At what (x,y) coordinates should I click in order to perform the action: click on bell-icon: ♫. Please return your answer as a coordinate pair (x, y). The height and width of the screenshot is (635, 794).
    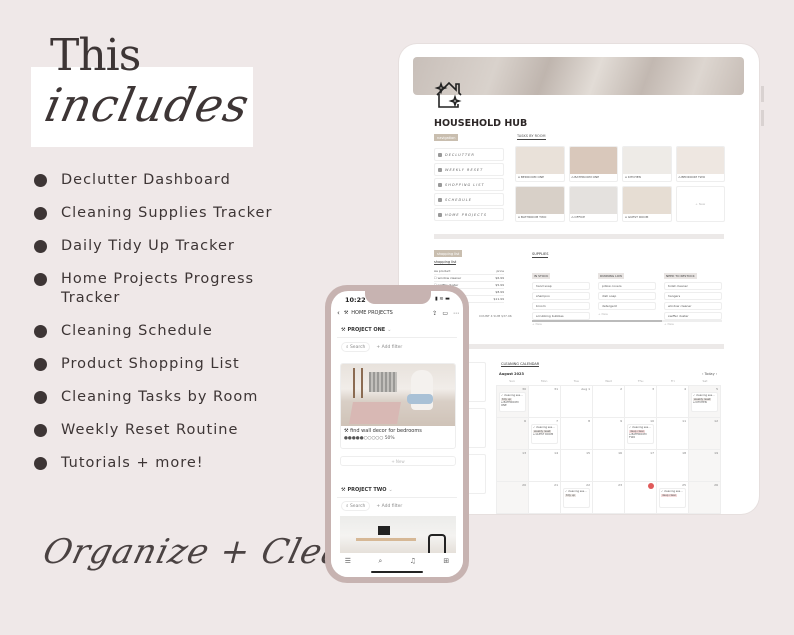
    Looking at the image, I should click on (413, 561).